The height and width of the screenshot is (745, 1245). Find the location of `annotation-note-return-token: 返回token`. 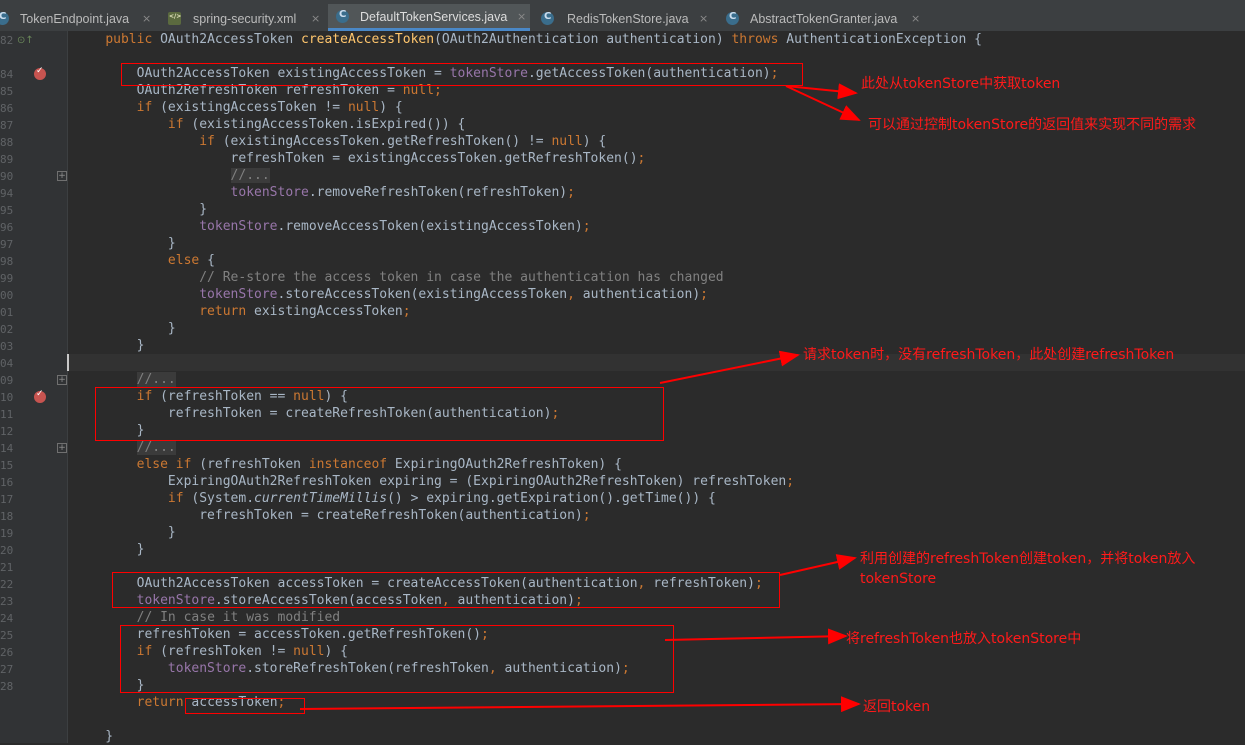

annotation-note-return-token: 返回token is located at coordinates (897, 707).